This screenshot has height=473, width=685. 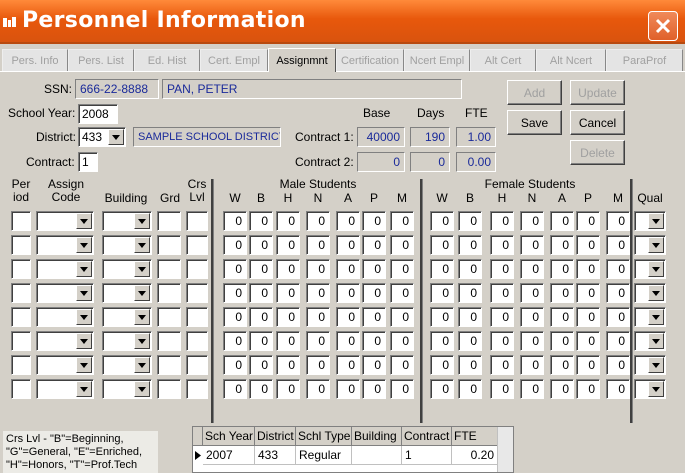 What do you see at coordinates (597, 92) in the screenshot?
I see `update-button: Update` at bounding box center [597, 92].